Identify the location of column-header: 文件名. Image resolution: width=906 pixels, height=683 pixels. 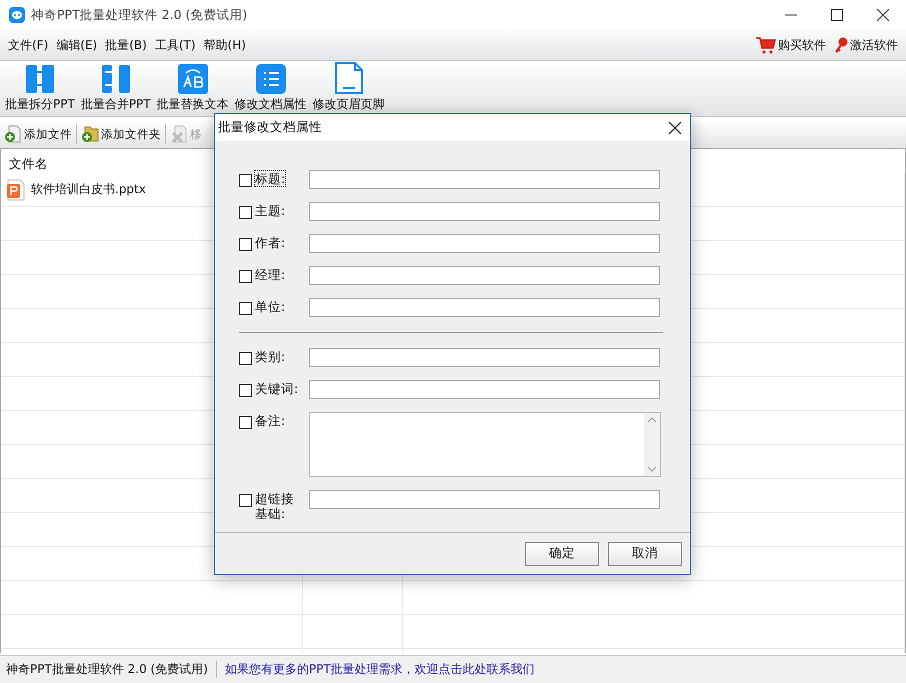
(28, 164).